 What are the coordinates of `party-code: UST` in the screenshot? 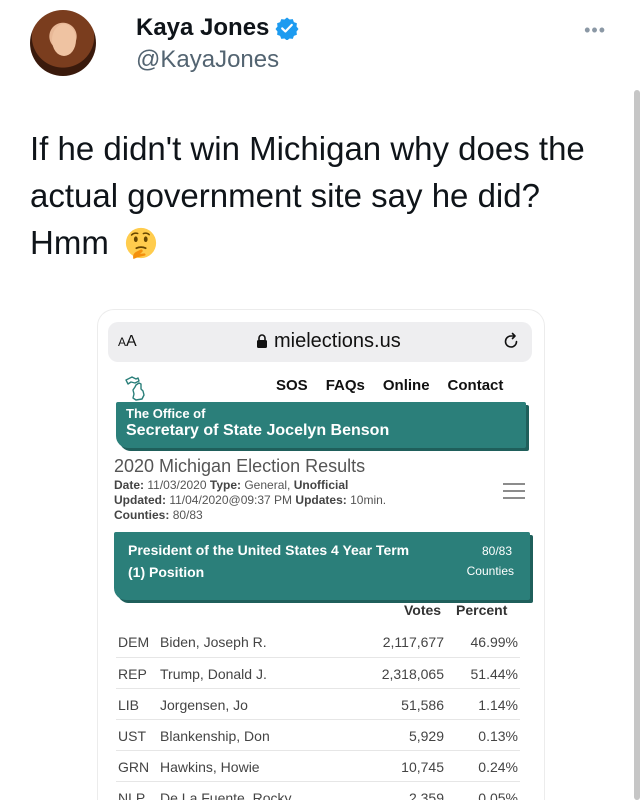 It's located at (132, 736).